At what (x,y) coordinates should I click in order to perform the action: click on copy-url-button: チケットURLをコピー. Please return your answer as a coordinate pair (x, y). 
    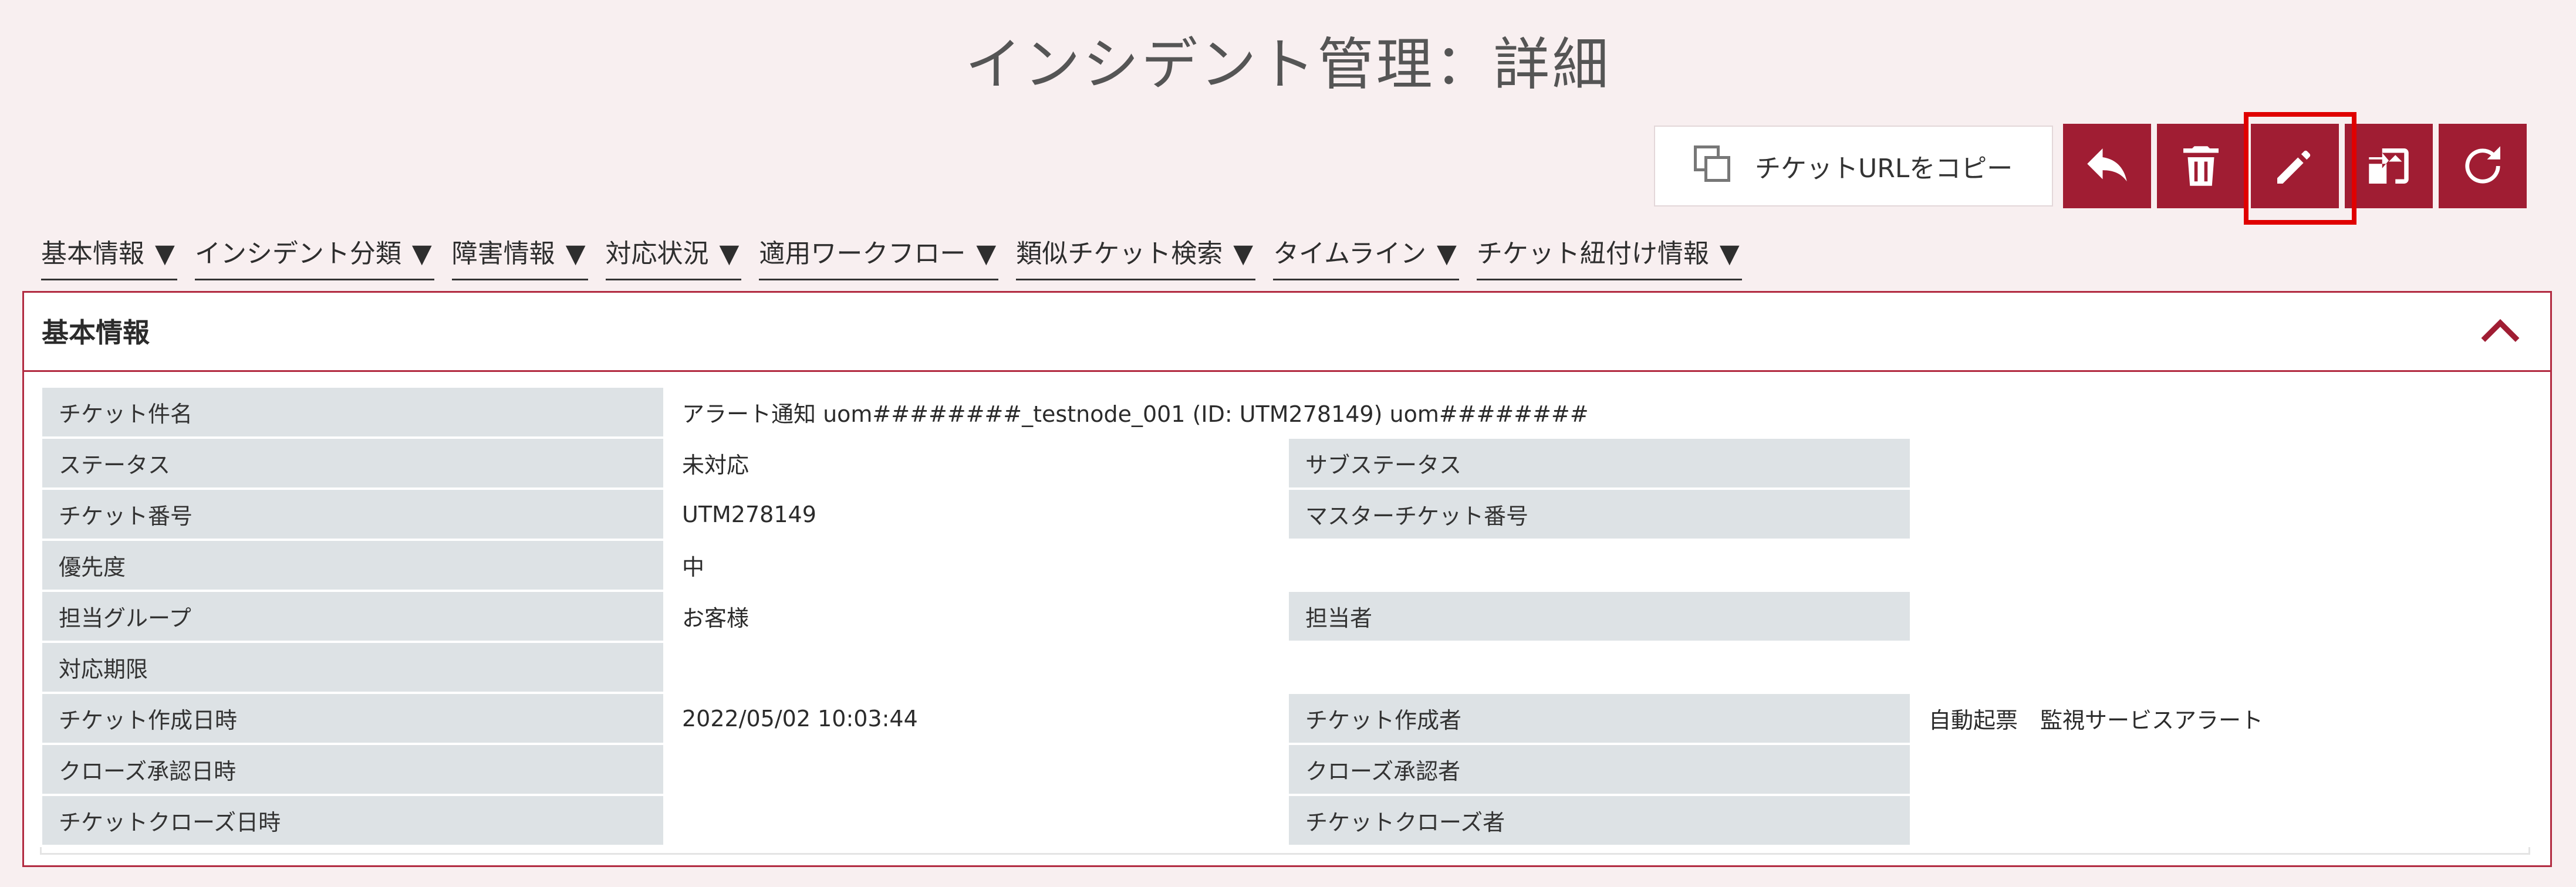
    Looking at the image, I should click on (1853, 166).